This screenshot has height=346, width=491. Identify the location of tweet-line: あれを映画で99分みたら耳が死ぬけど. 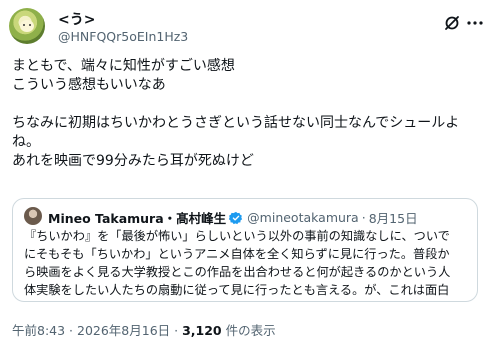
(133, 161).